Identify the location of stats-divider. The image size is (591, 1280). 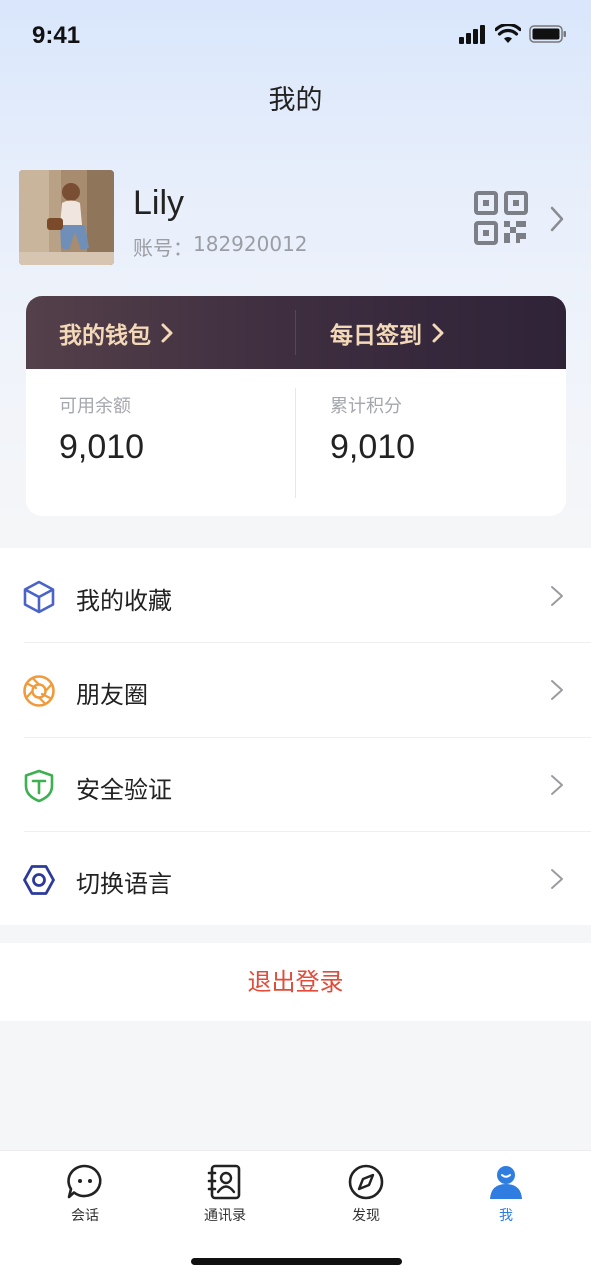
(295, 443).